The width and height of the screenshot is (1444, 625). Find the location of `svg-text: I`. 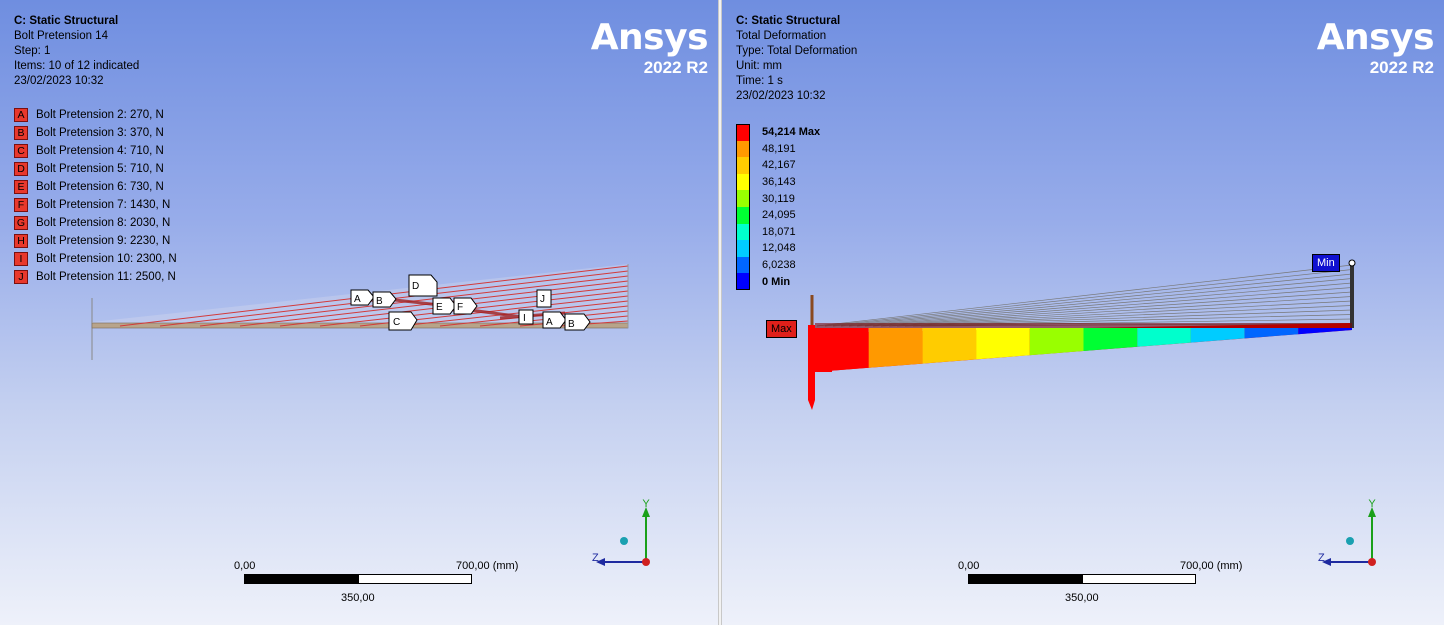

svg-text: I is located at coordinates (524, 318).